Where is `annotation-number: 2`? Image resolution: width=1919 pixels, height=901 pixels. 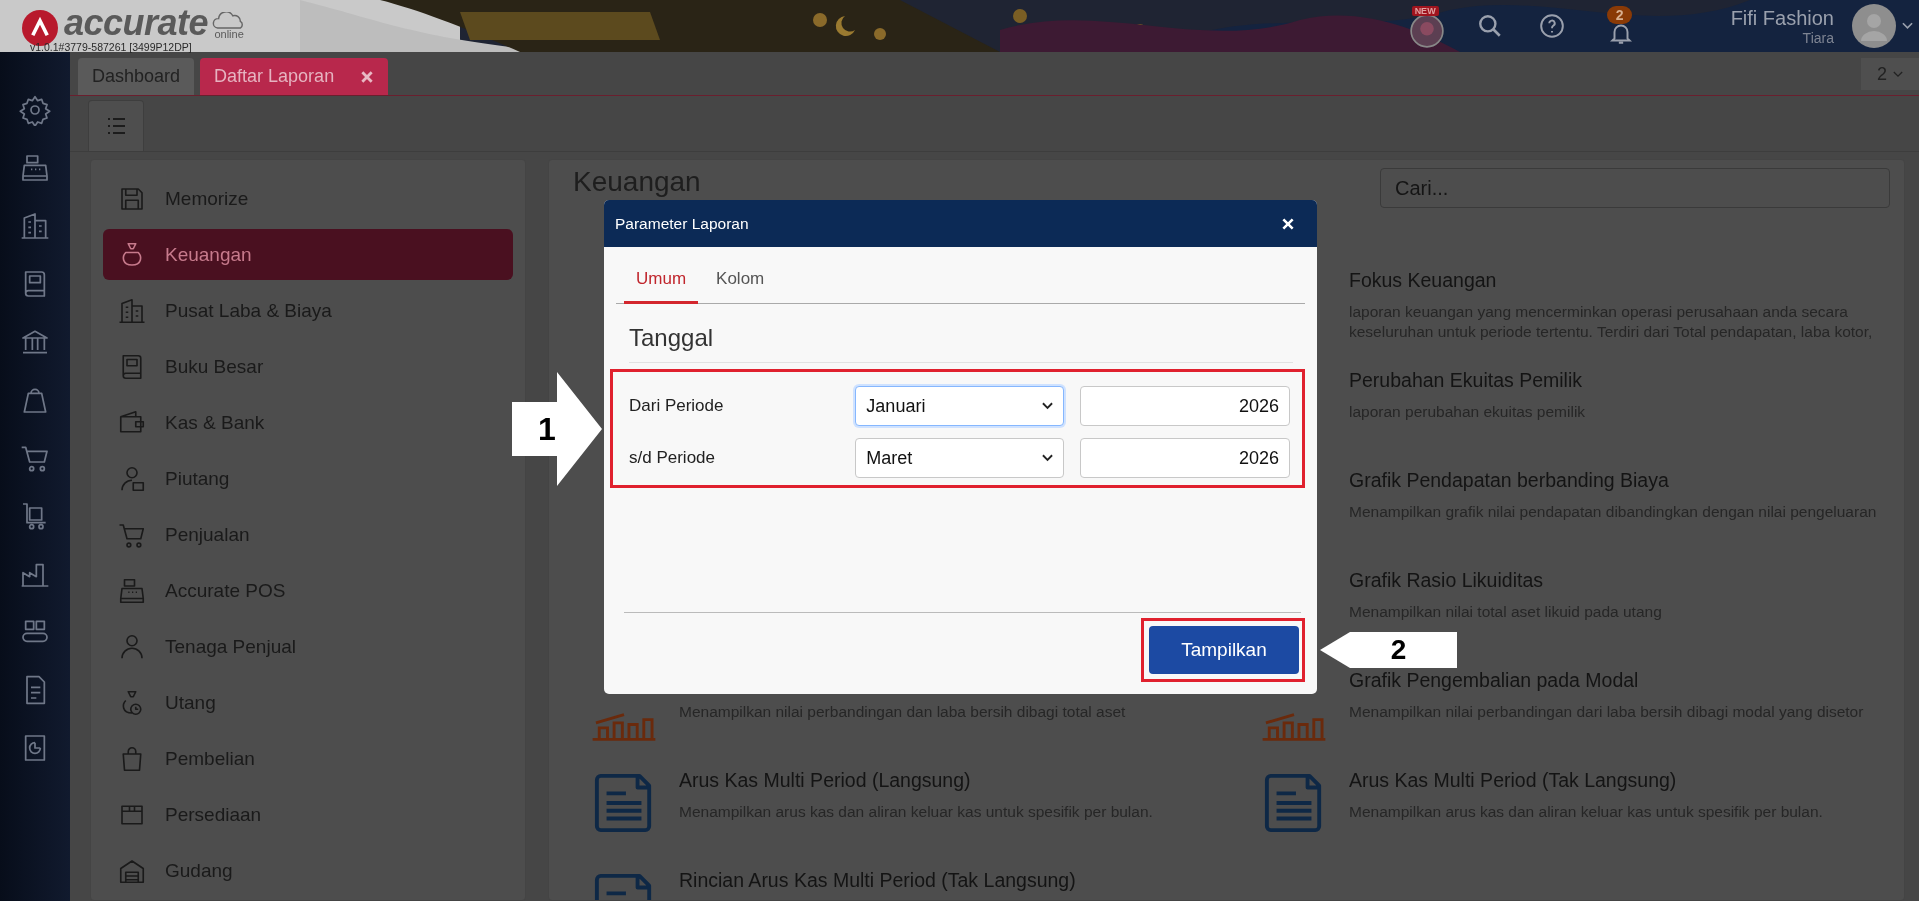
annotation-number: 2 is located at coordinates (1398, 650).